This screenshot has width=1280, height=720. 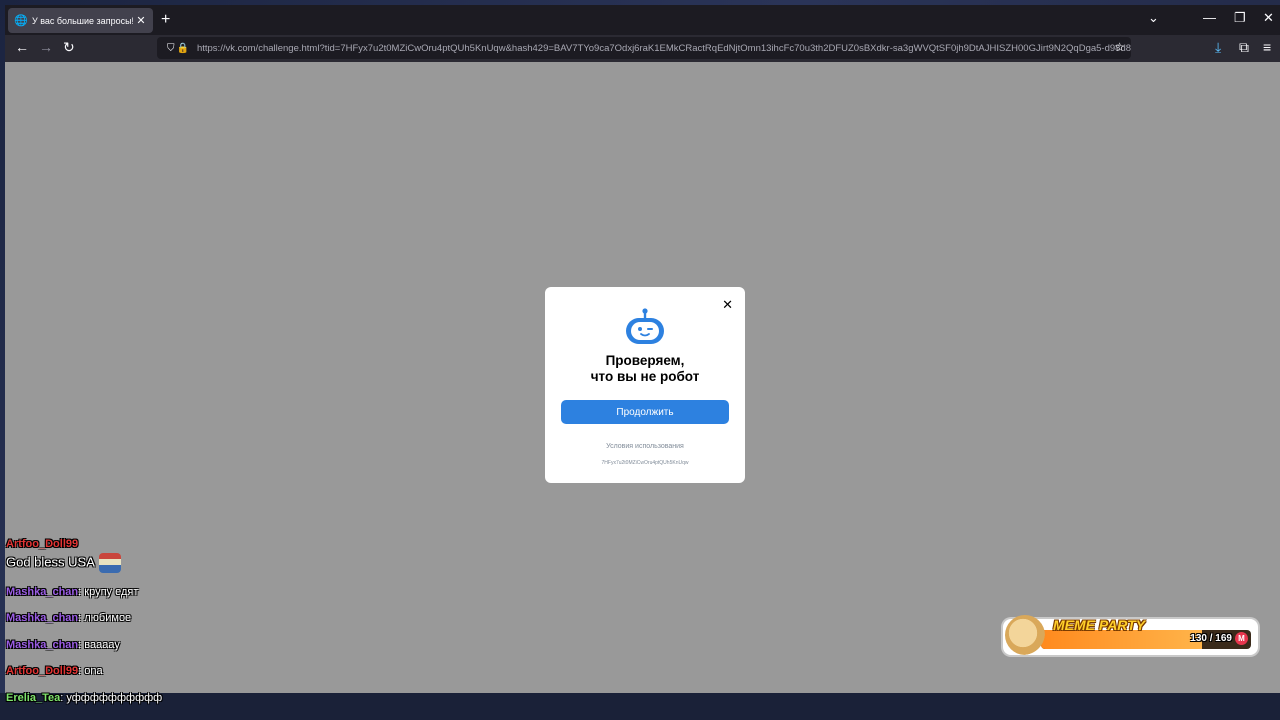 I want to click on modal-title-line2: что вы не робот, so click(x=645, y=376).